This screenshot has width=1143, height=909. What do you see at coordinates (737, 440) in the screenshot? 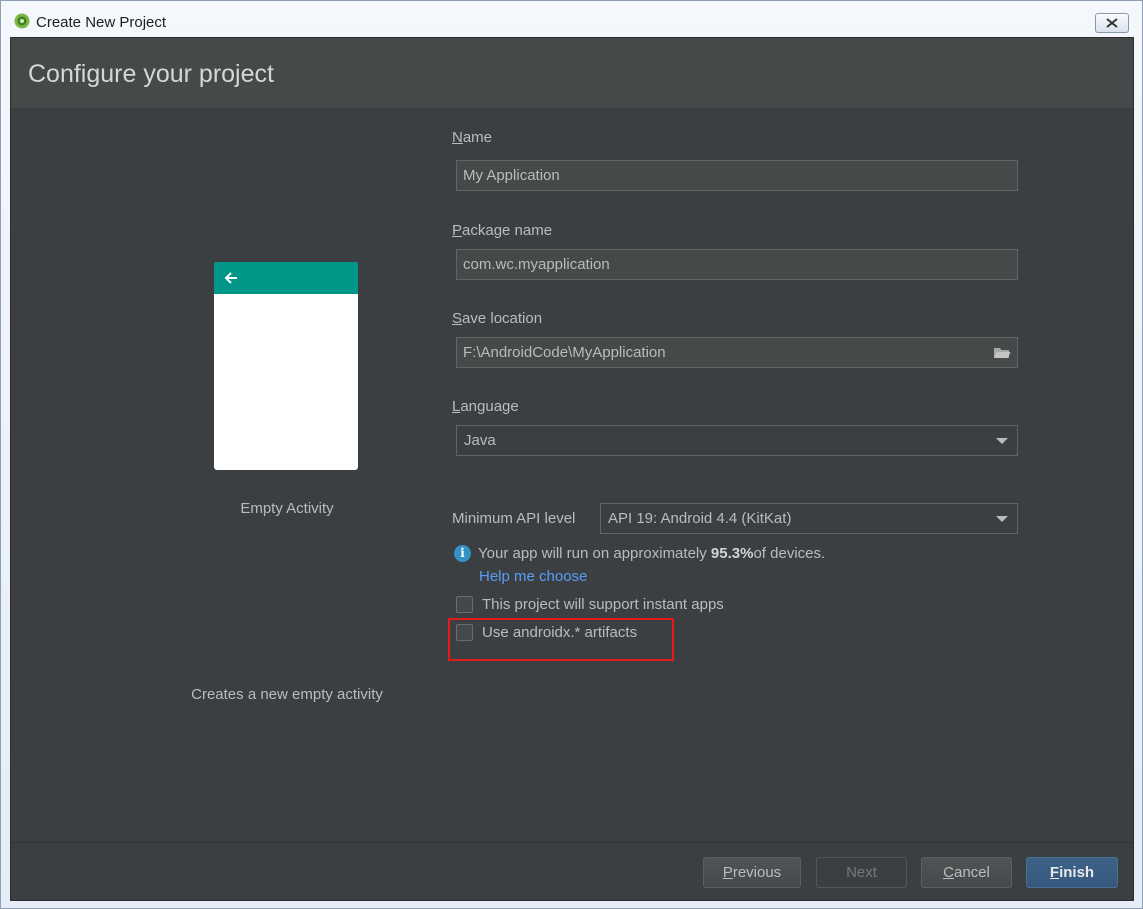
I see `language-dropdown: Java` at bounding box center [737, 440].